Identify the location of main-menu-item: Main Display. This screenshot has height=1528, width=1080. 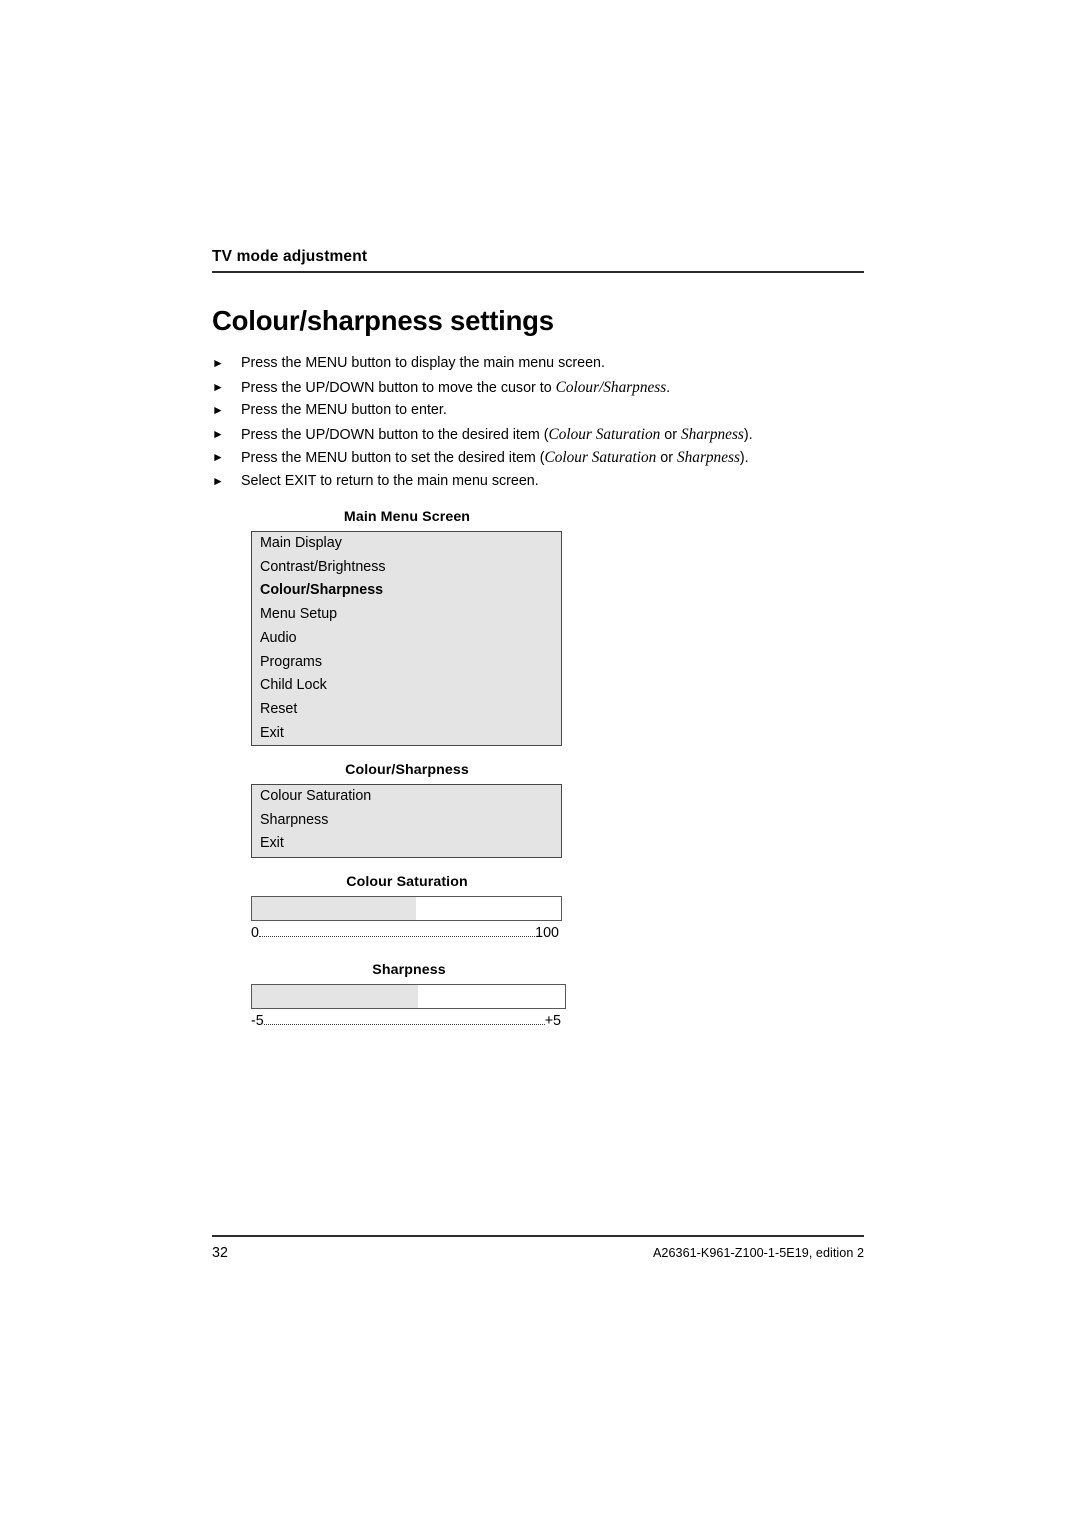
(406, 544).